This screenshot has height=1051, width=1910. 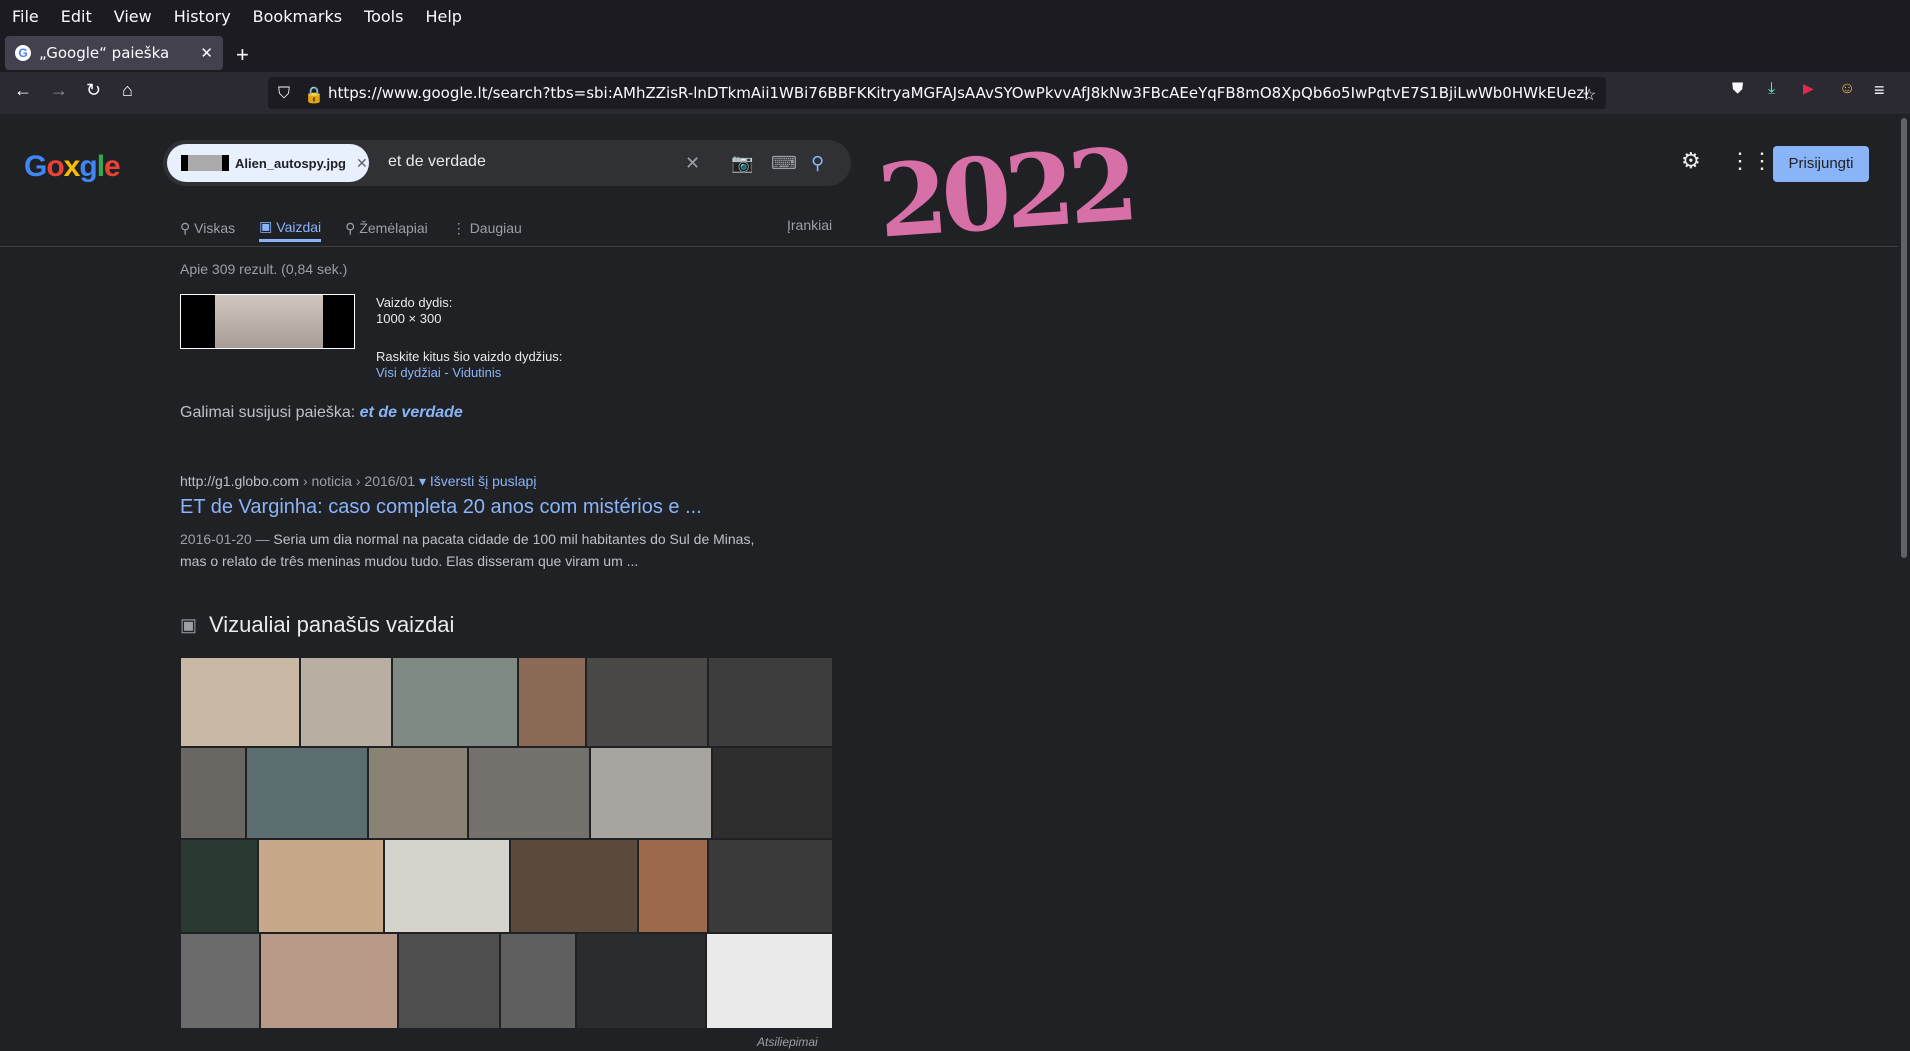 I want to click on new-tab-icon: +, so click(x=242, y=55).